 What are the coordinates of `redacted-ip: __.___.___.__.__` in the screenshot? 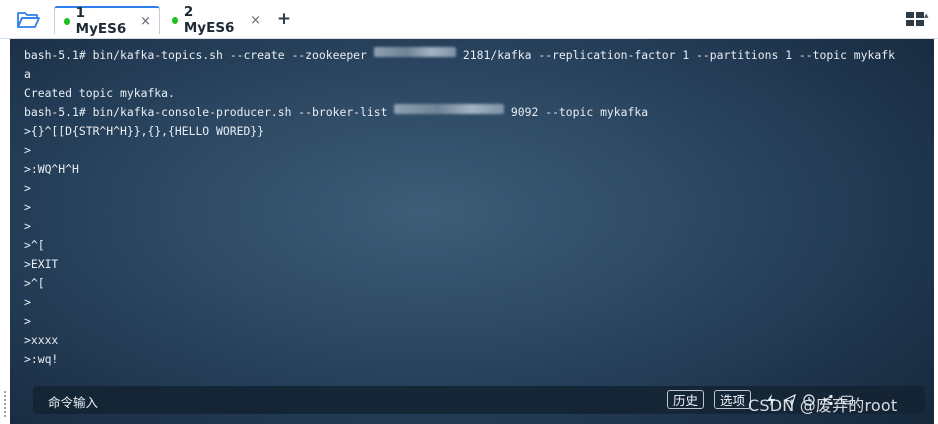 It's located at (449, 109).